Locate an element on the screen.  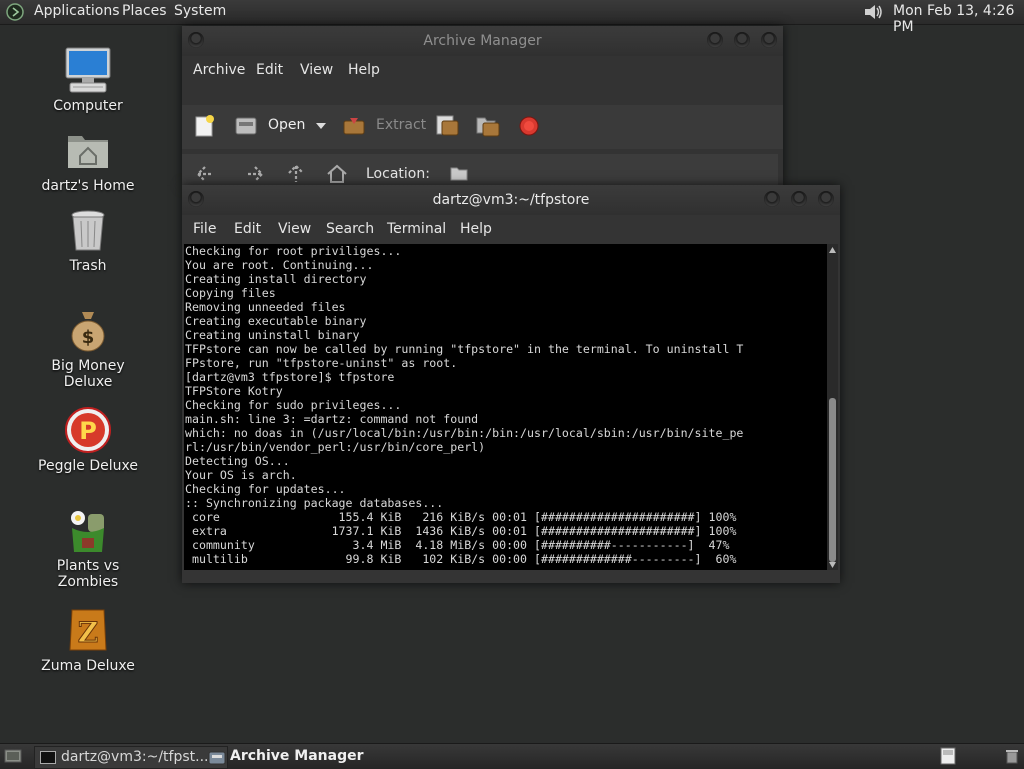
desktop-icon-peggle: P Peggle Deluxe is located at coordinates (88, 440).